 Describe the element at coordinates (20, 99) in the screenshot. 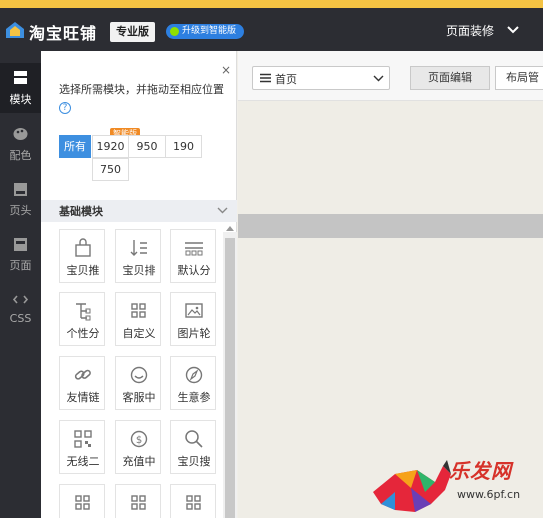

I see `rail-label: 模块` at that location.